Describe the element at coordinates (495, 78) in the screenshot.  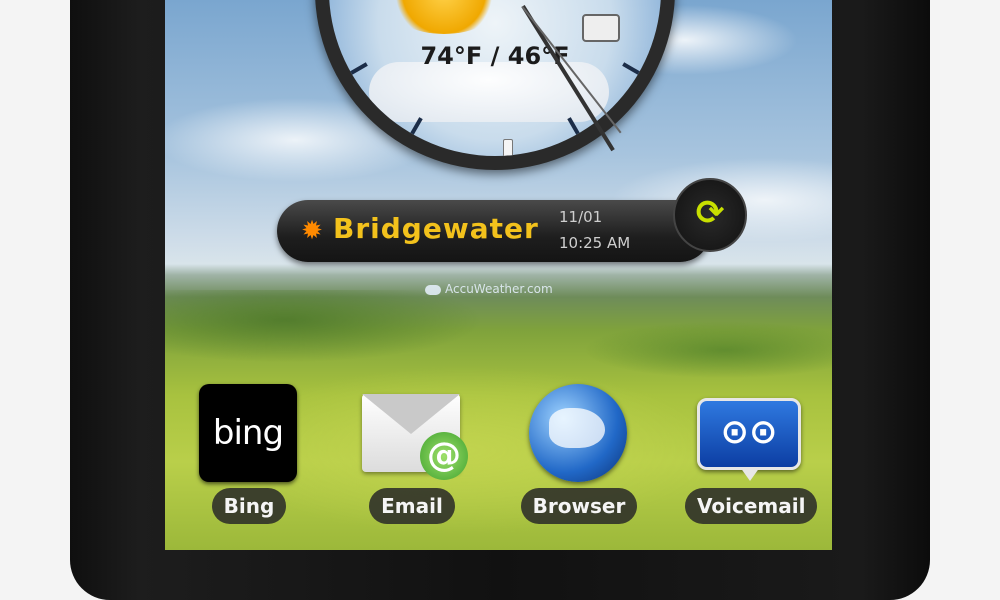
I see `clock-face: 74°F / 46°F` at that location.